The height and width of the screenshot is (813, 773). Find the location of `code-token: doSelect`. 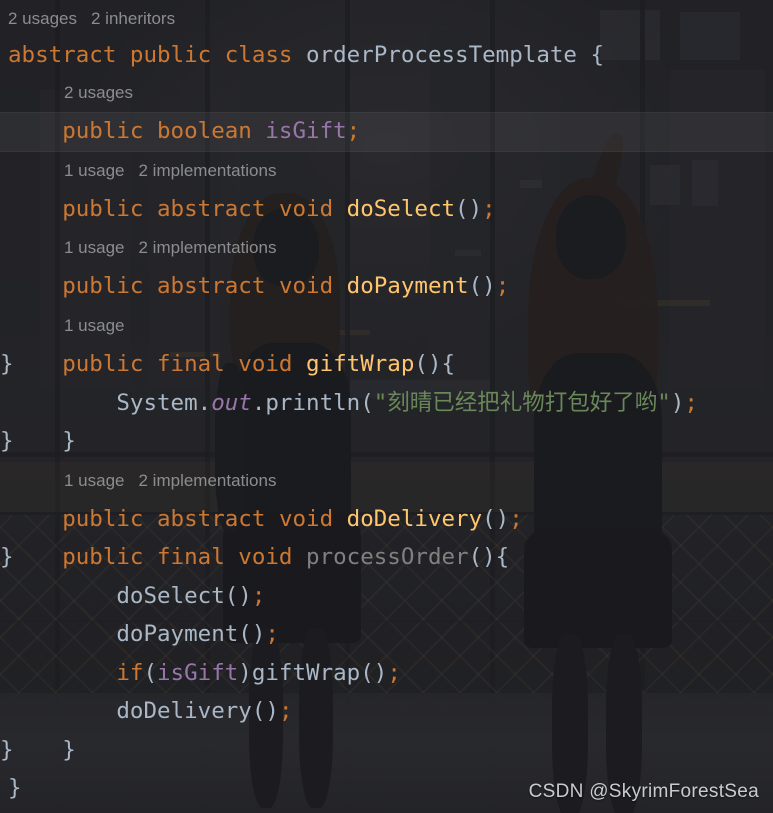

code-token: doSelect is located at coordinates (170, 596).